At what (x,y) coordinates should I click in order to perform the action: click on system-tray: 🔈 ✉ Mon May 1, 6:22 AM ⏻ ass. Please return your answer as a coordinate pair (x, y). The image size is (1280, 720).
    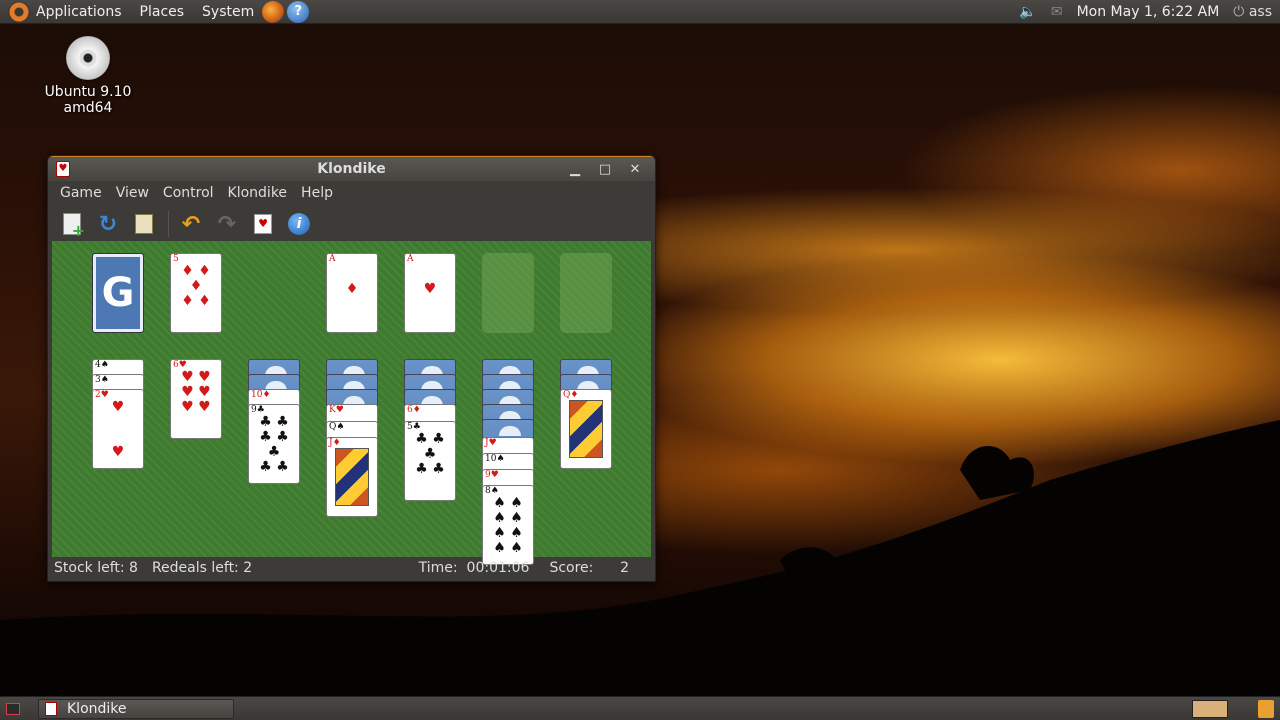
    Looking at the image, I should click on (1145, 12).